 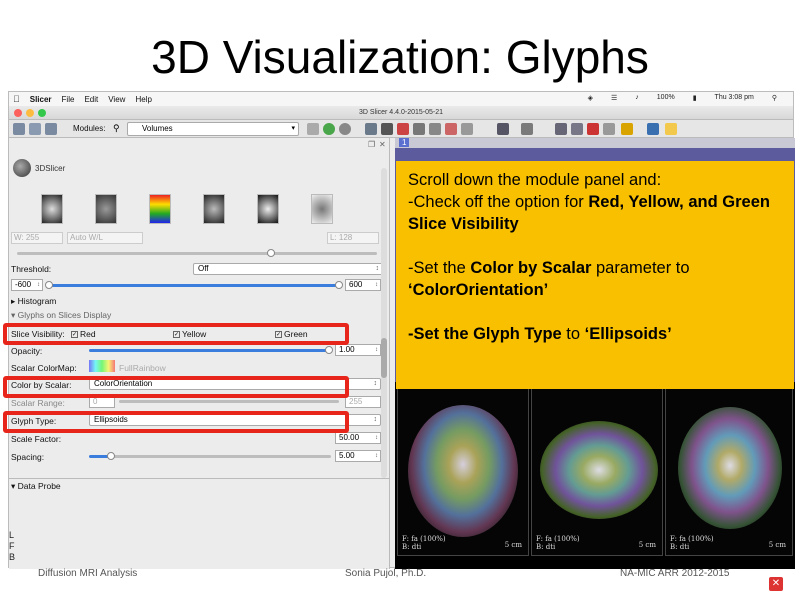 What do you see at coordinates (197, 253) in the screenshot?
I see `wl-slider` at bounding box center [197, 253].